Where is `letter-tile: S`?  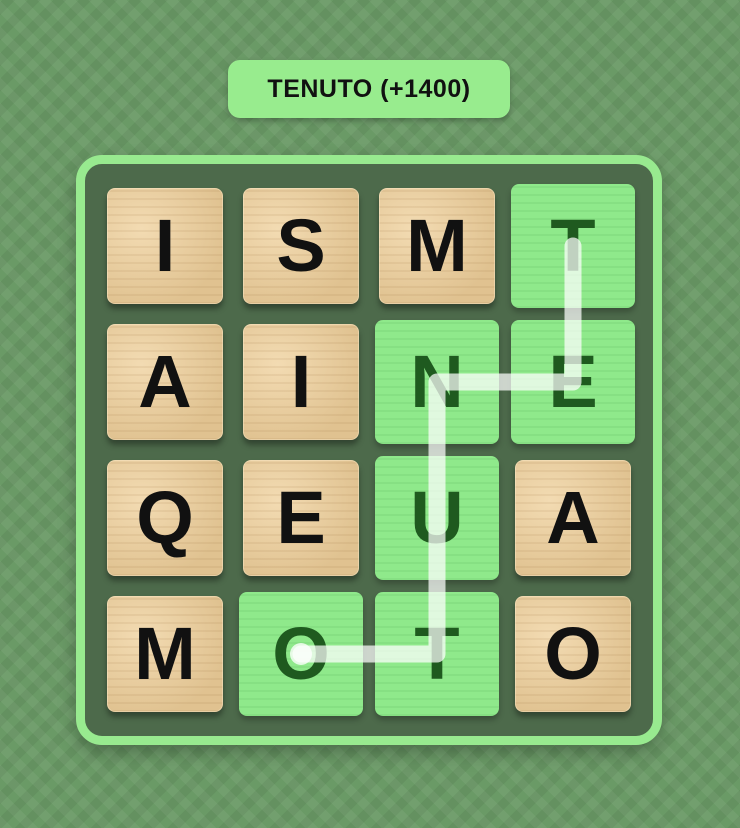
letter-tile: S is located at coordinates (301, 246).